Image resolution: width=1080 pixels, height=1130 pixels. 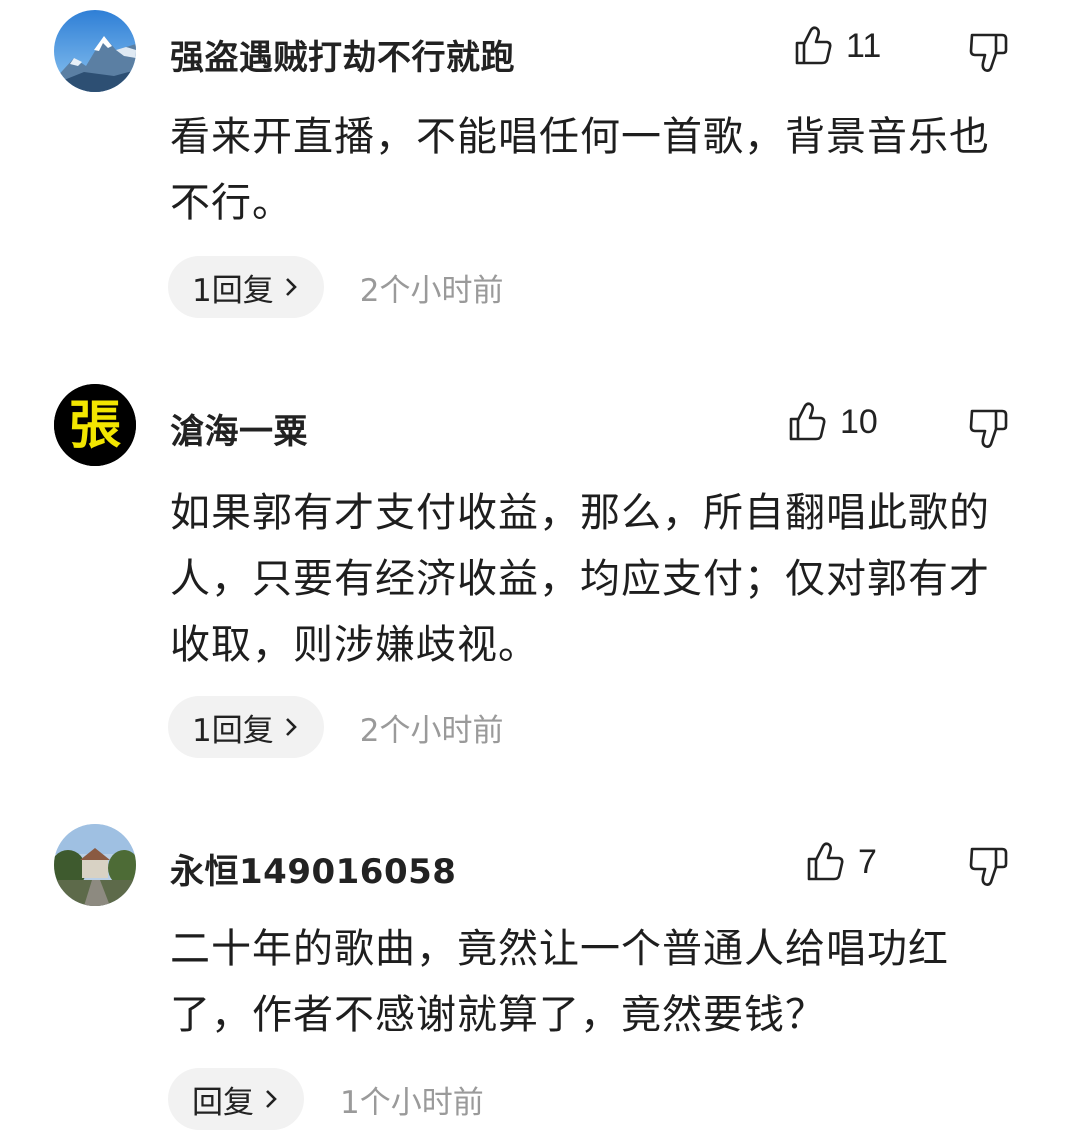 I want to click on reply-label: 回复, so click(x=223, y=1102).